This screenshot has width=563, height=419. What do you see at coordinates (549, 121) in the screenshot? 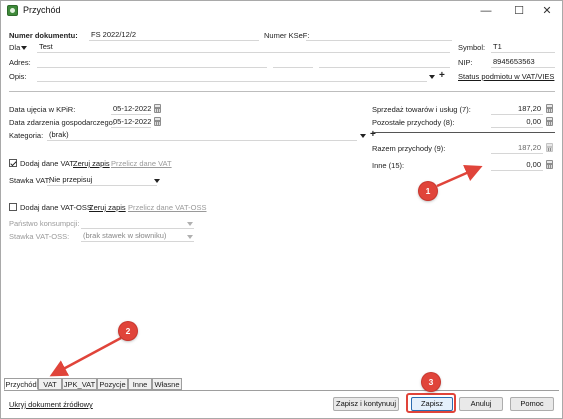
I see `other-income-calculator-icon` at bounding box center [549, 121].